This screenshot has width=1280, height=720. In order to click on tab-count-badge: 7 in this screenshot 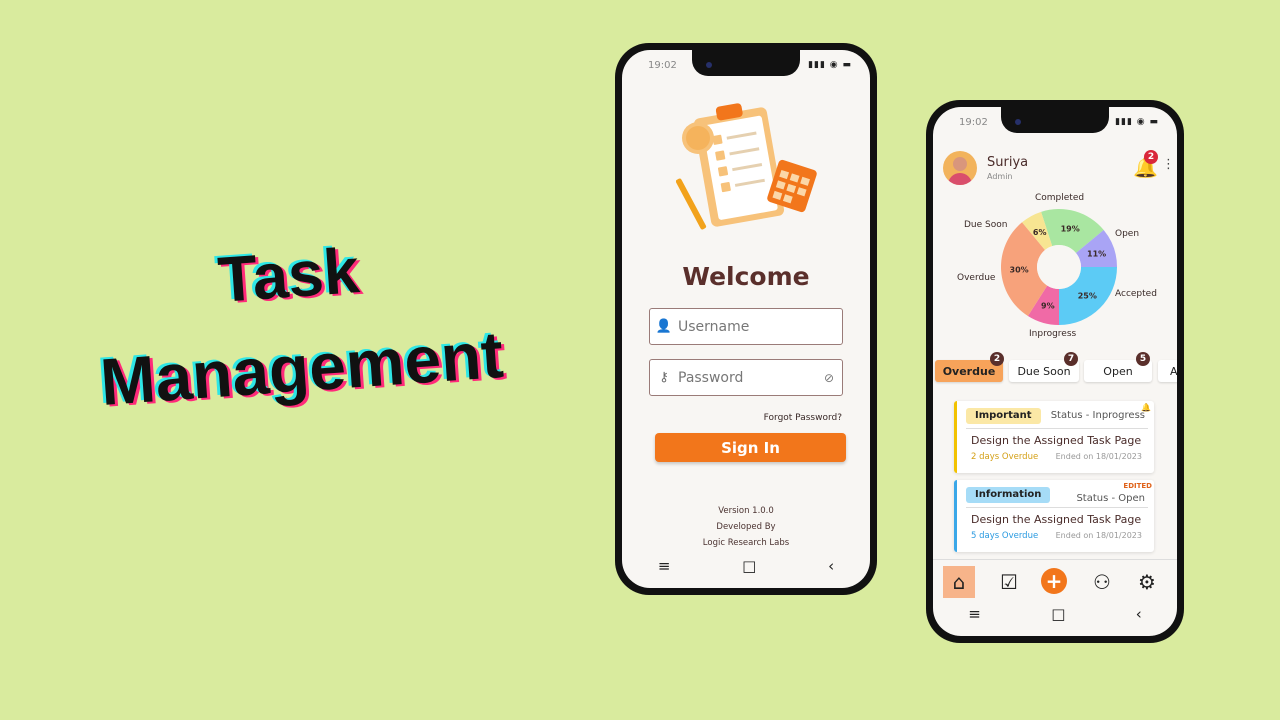, I will do `click(1071, 359)`.